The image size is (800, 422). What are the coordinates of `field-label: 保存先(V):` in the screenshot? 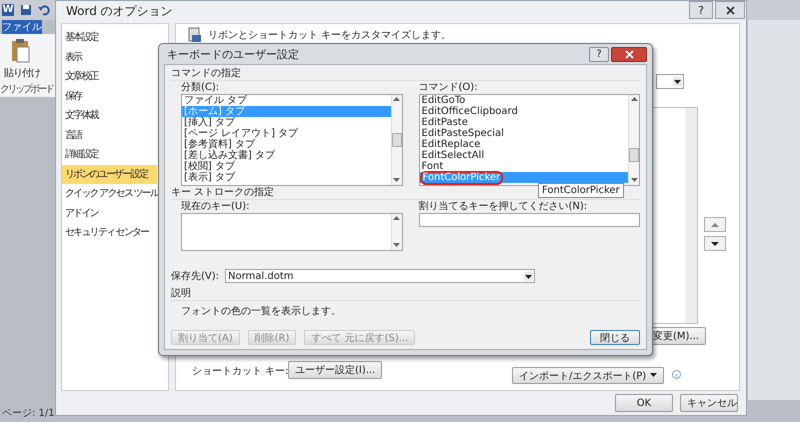 It's located at (195, 276).